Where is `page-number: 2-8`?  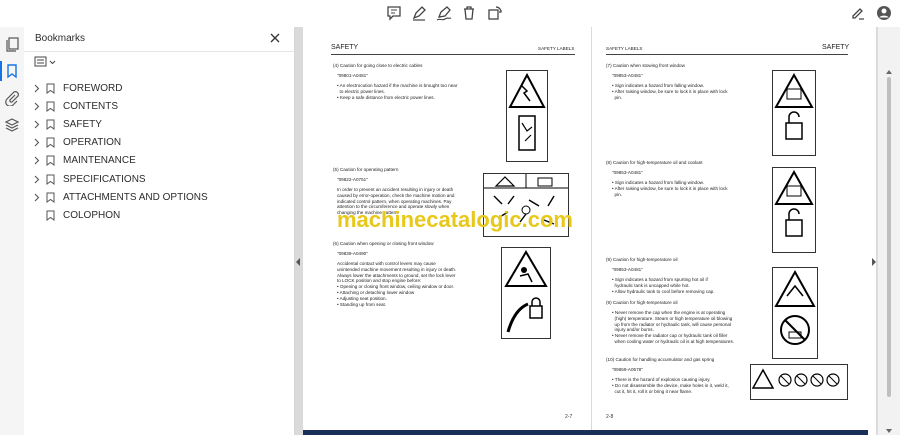
page-number: 2-8 is located at coordinates (610, 417).